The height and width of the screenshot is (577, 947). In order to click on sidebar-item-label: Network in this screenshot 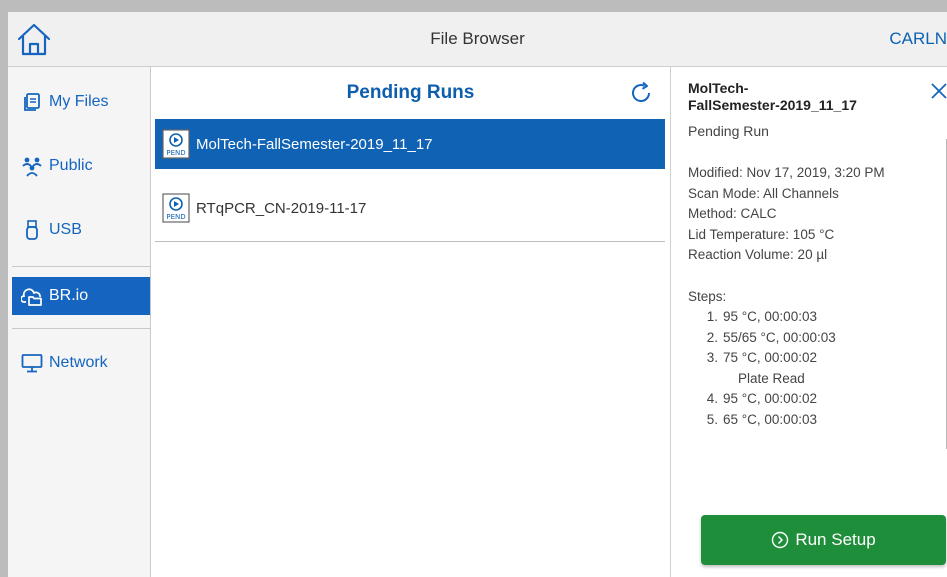, I will do `click(78, 362)`.